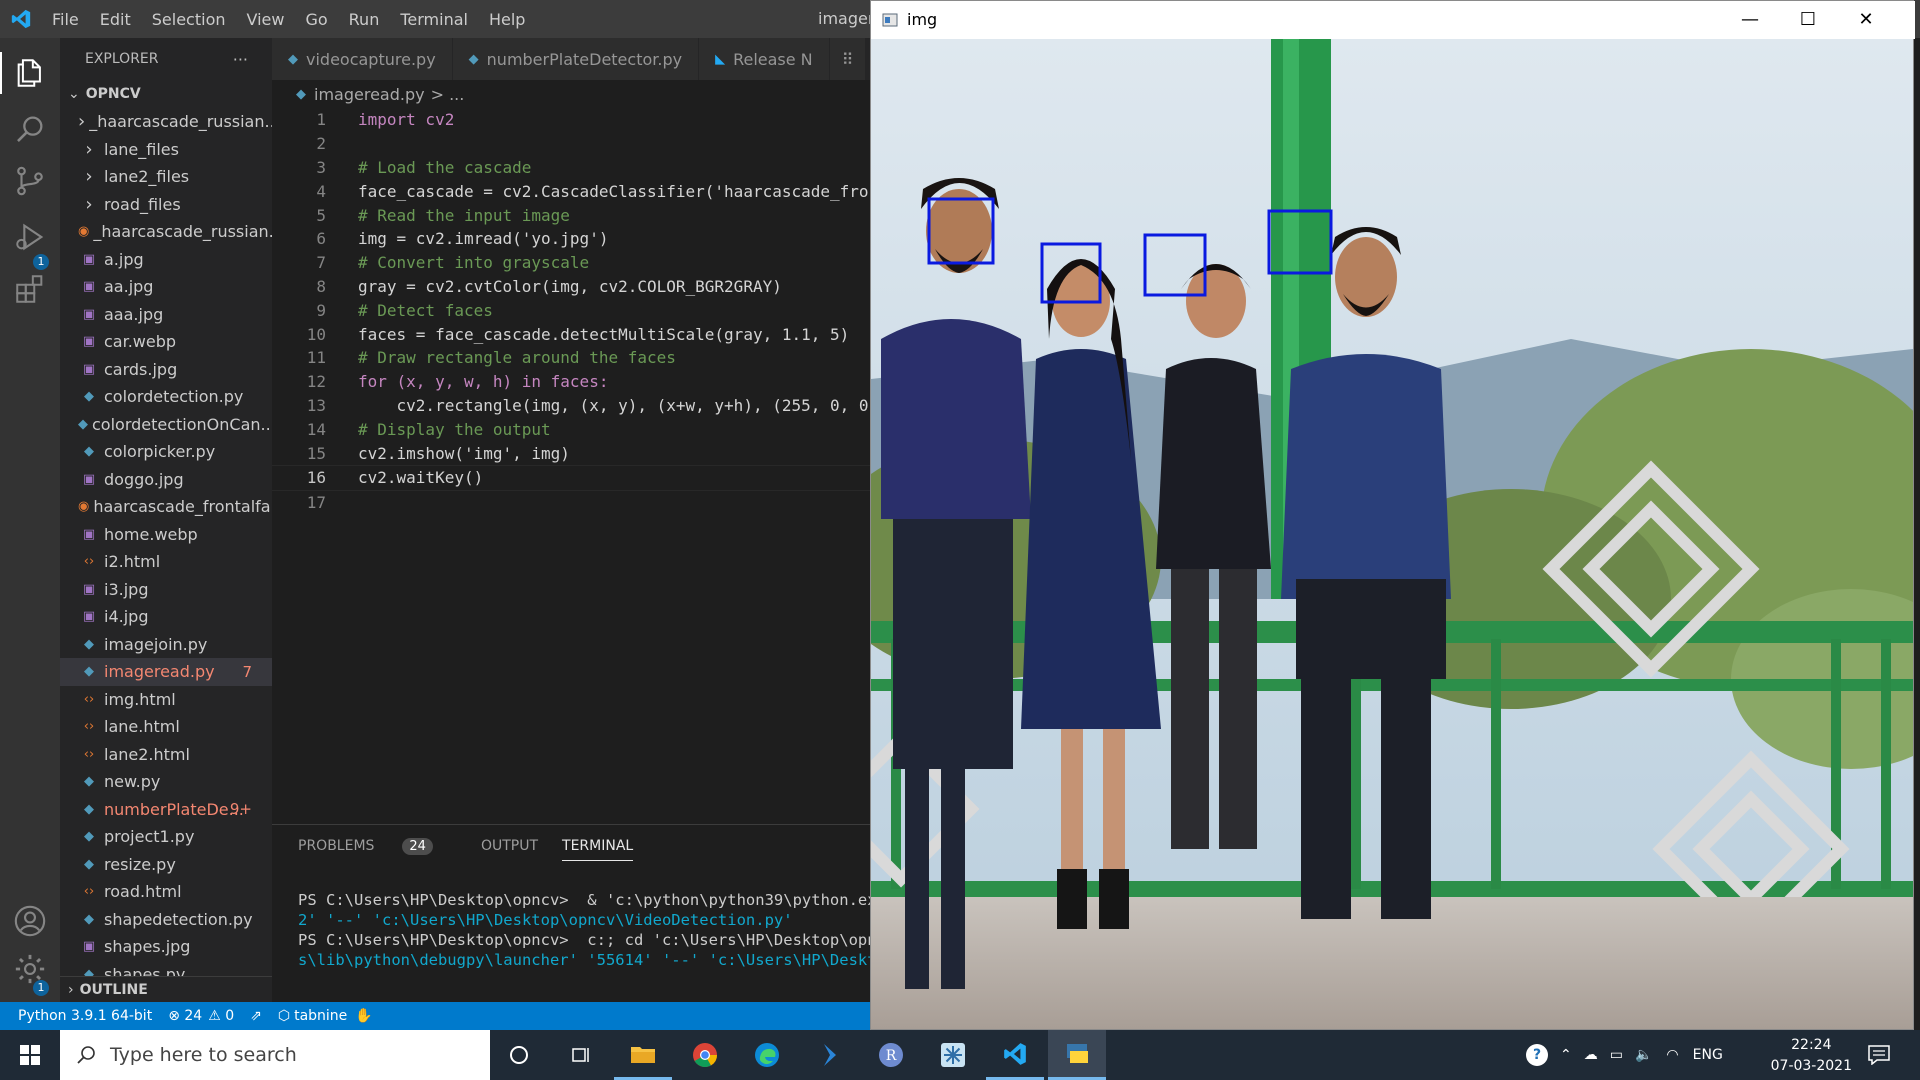 The image size is (1920, 1080). Describe the element at coordinates (156, 644) in the screenshot. I see `file-name: imagejoin.py` at that location.